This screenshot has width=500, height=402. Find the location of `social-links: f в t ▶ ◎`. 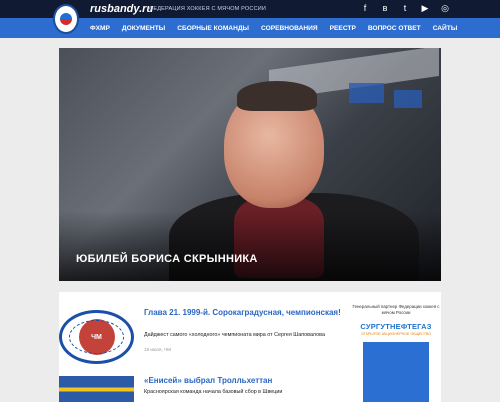

social-links: f в t ▶ ◎ is located at coordinates (405, 8).